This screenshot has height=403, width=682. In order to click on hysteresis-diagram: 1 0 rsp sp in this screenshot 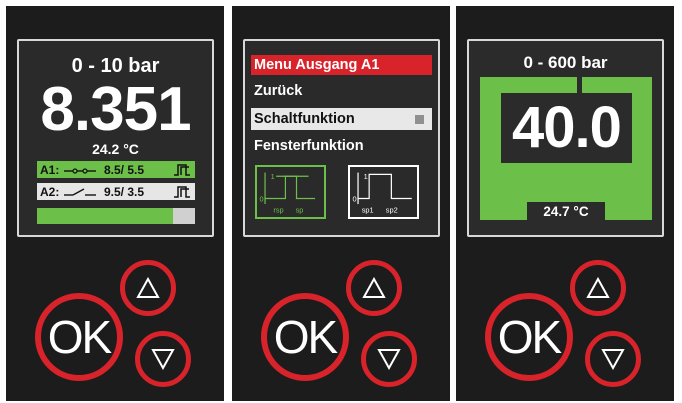, I will do `click(290, 192)`.